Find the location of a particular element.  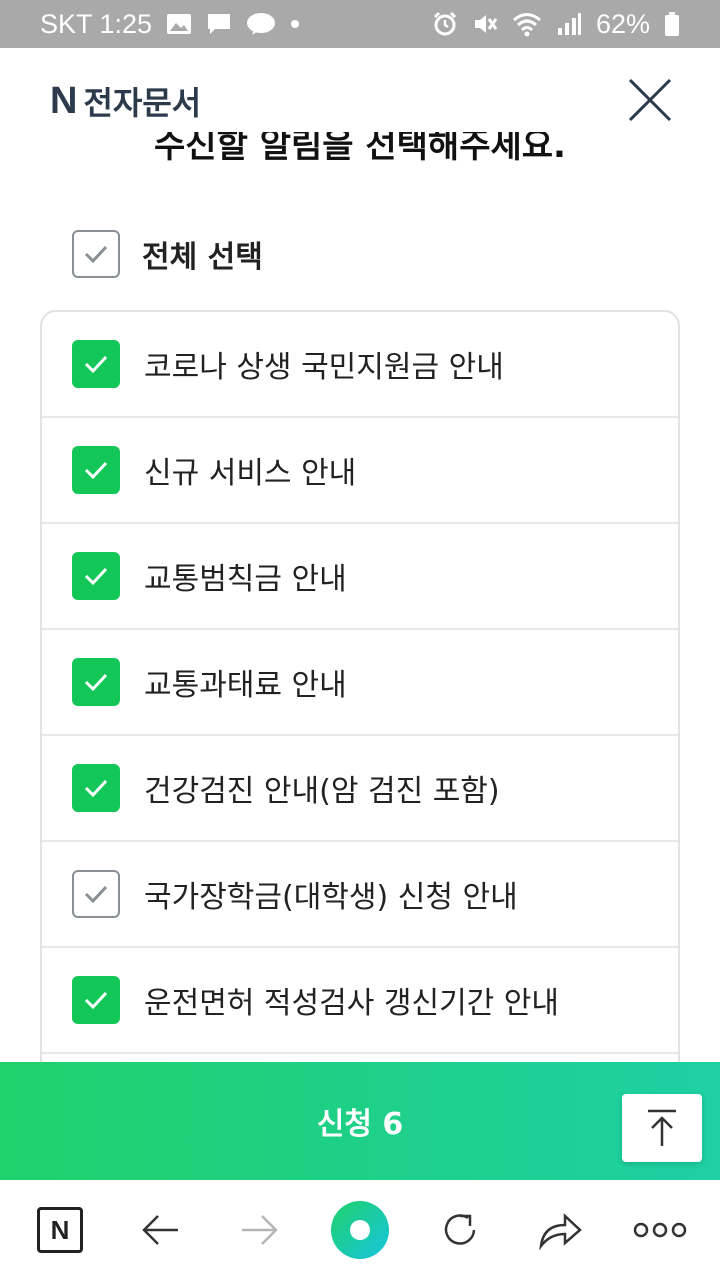

section-heading: 수신할 알림을 선택해주세요. is located at coordinates (360, 154).